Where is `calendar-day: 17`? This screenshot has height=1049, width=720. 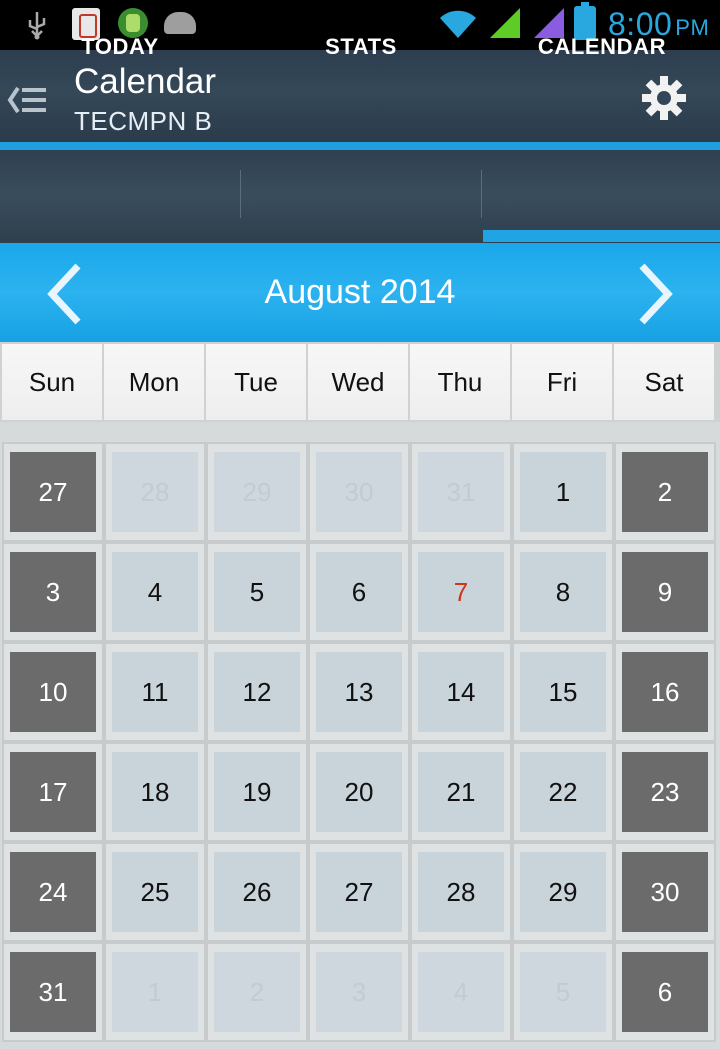 calendar-day: 17 is located at coordinates (53, 792).